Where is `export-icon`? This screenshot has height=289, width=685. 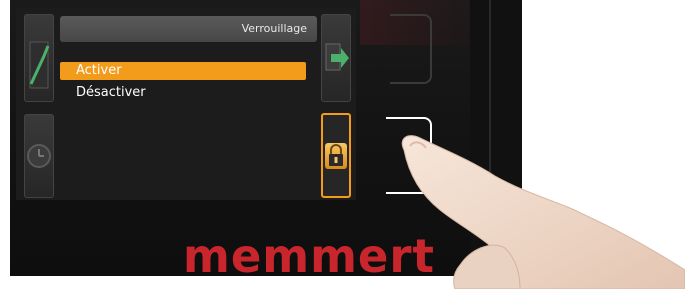 export-icon is located at coordinates (337, 57).